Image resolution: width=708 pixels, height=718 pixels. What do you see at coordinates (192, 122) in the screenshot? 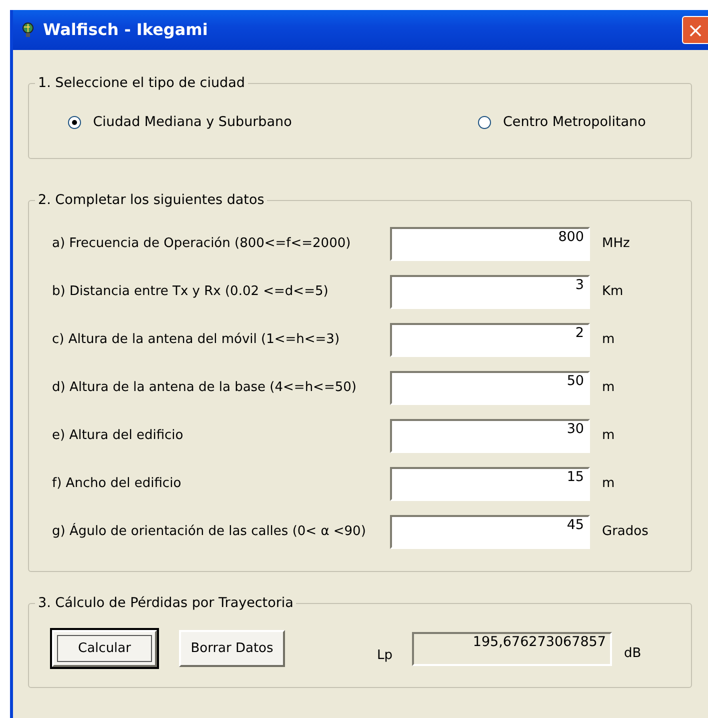
I see `radio-label: Ciudad Mediana y Suburbano` at bounding box center [192, 122].